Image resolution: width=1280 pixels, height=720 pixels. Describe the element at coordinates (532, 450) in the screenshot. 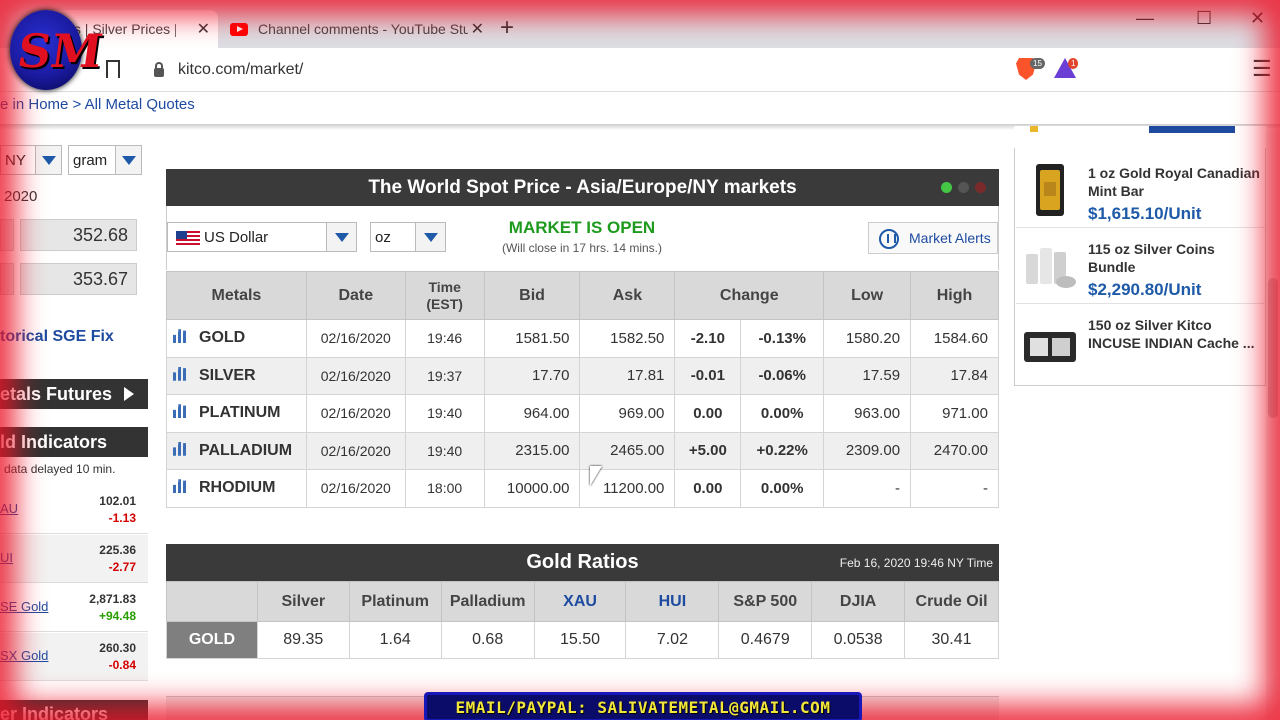

I see `bid-price: 2315.00` at that location.